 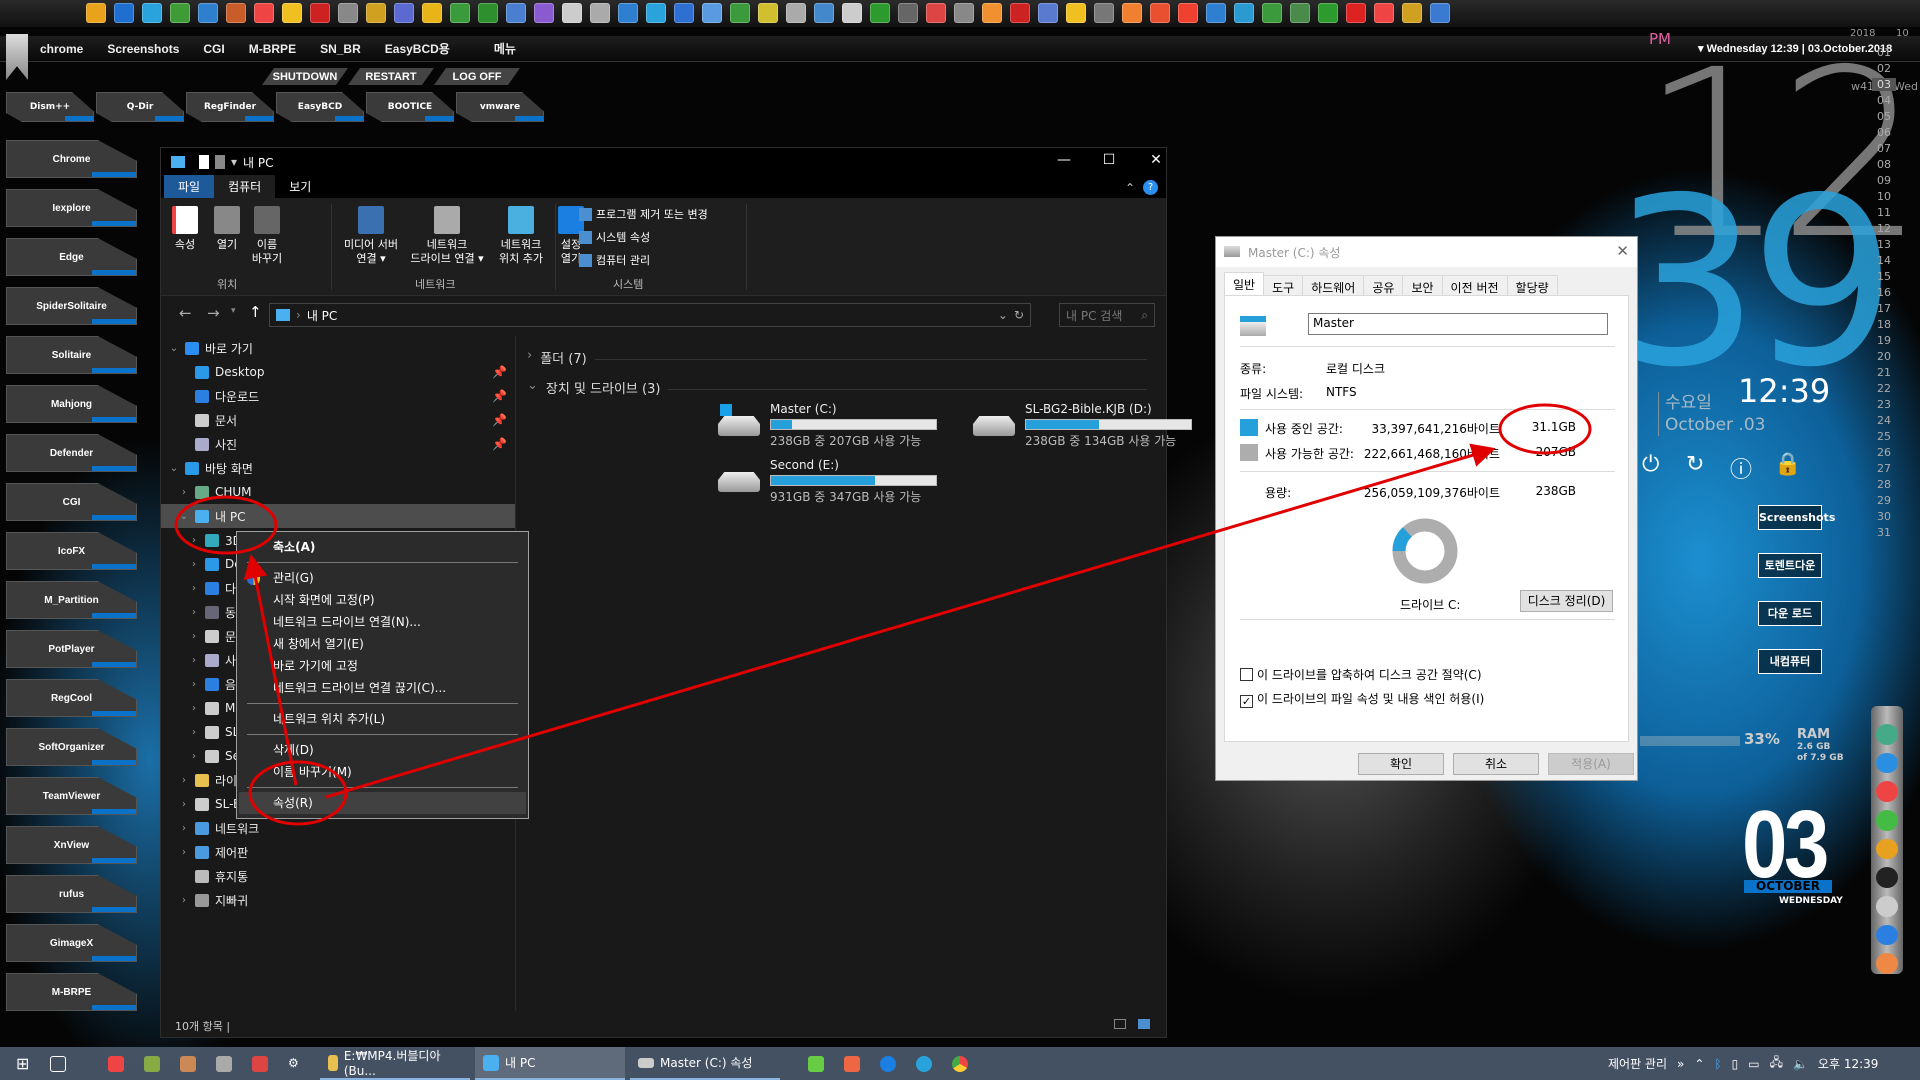 I want to click on sidebar-item: Chrome, so click(x=71, y=159).